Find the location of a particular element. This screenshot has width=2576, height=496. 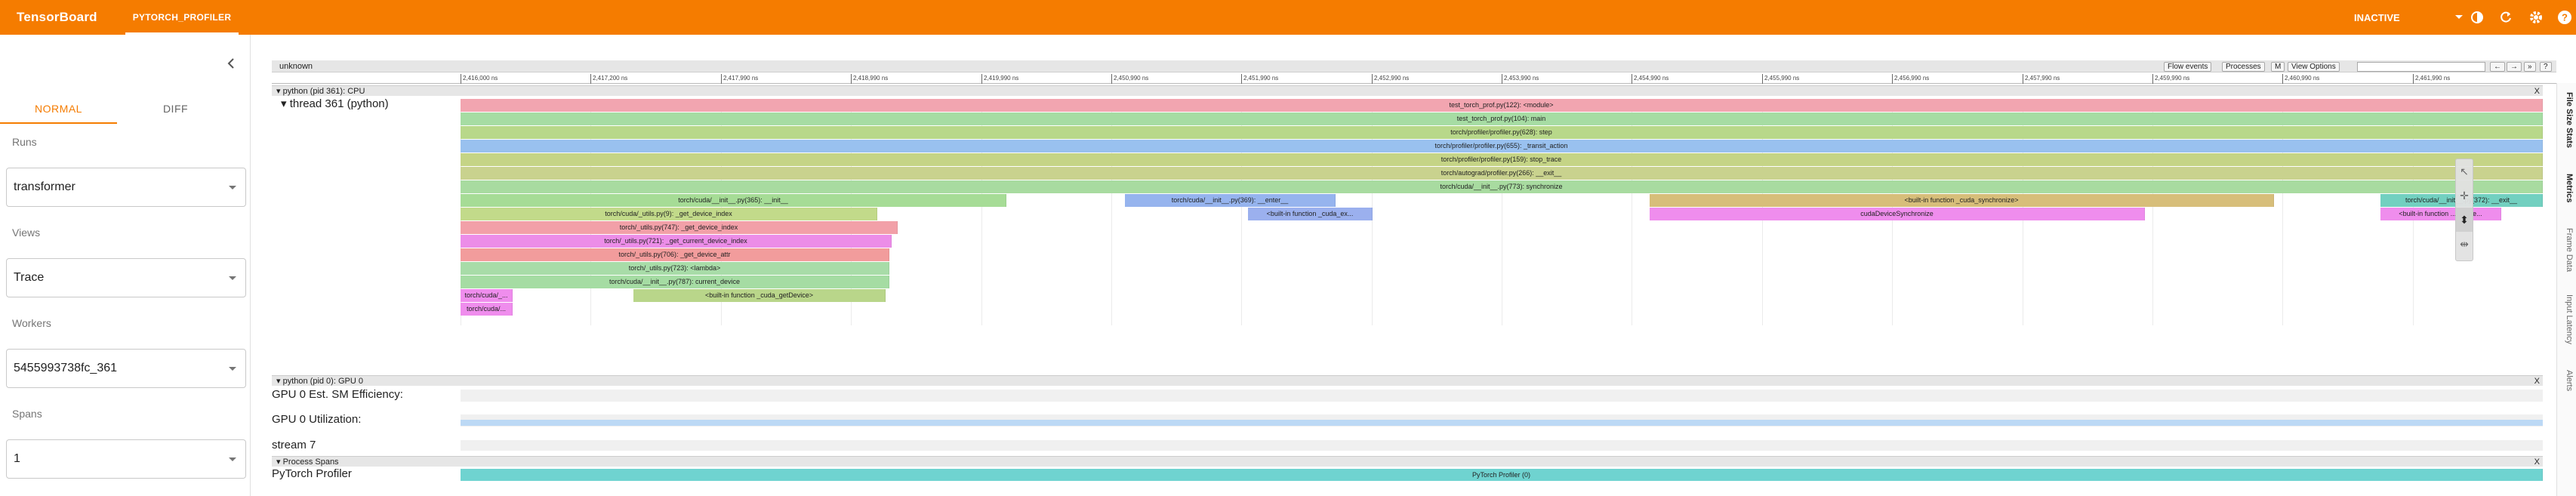

help-icon: ? is located at coordinates (2564, 17).